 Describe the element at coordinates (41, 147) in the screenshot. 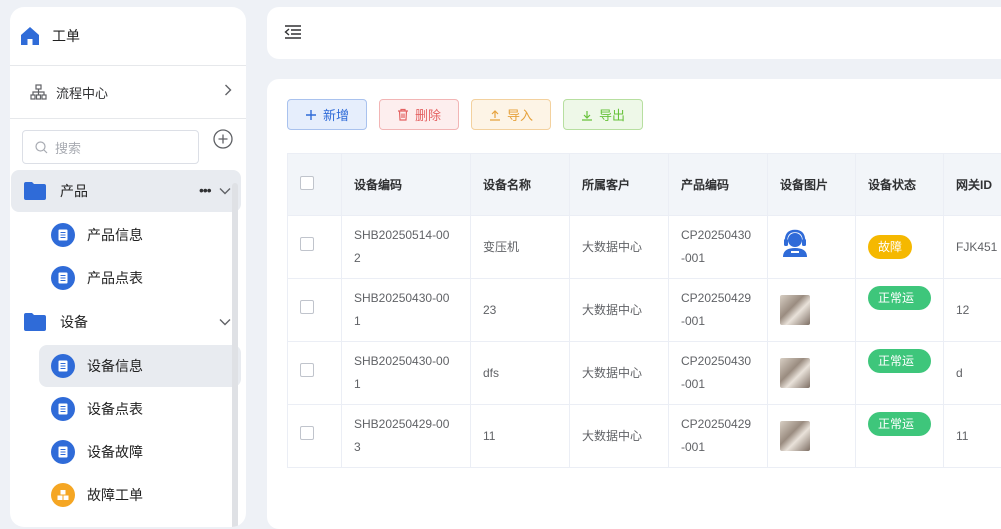

I see `search-icon` at that location.